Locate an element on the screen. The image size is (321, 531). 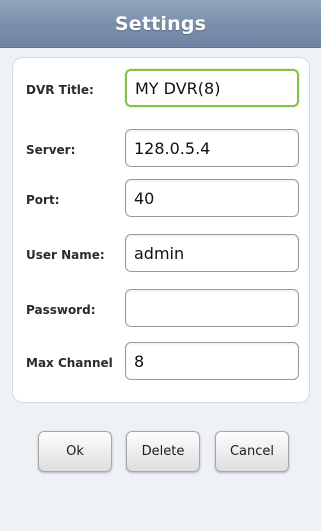
password-row: Password: is located at coordinates (161, 310).